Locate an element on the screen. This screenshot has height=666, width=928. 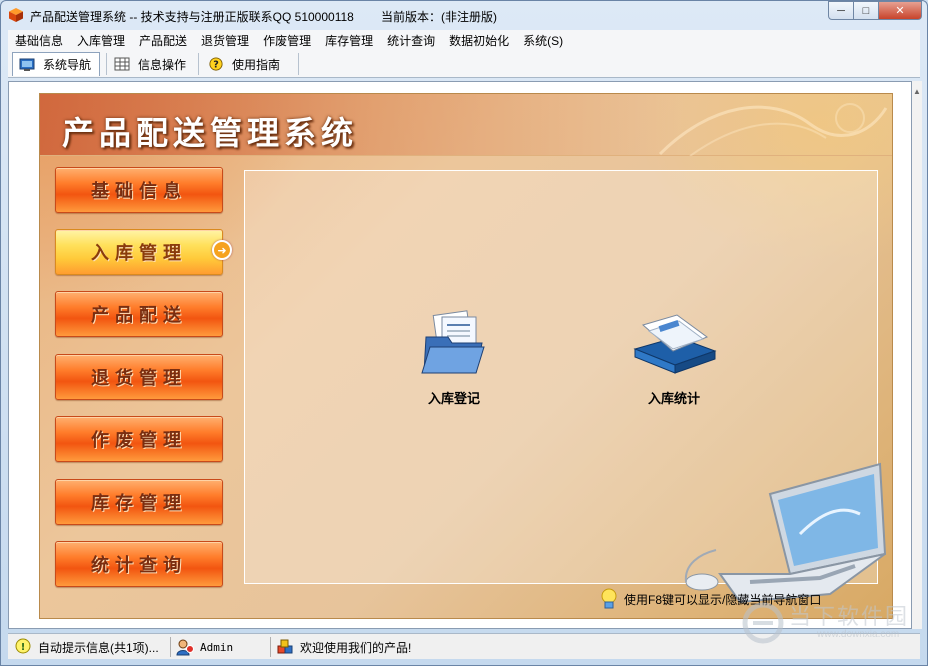
function-inbound-register: 入库登记 is located at coordinates (454, 357).